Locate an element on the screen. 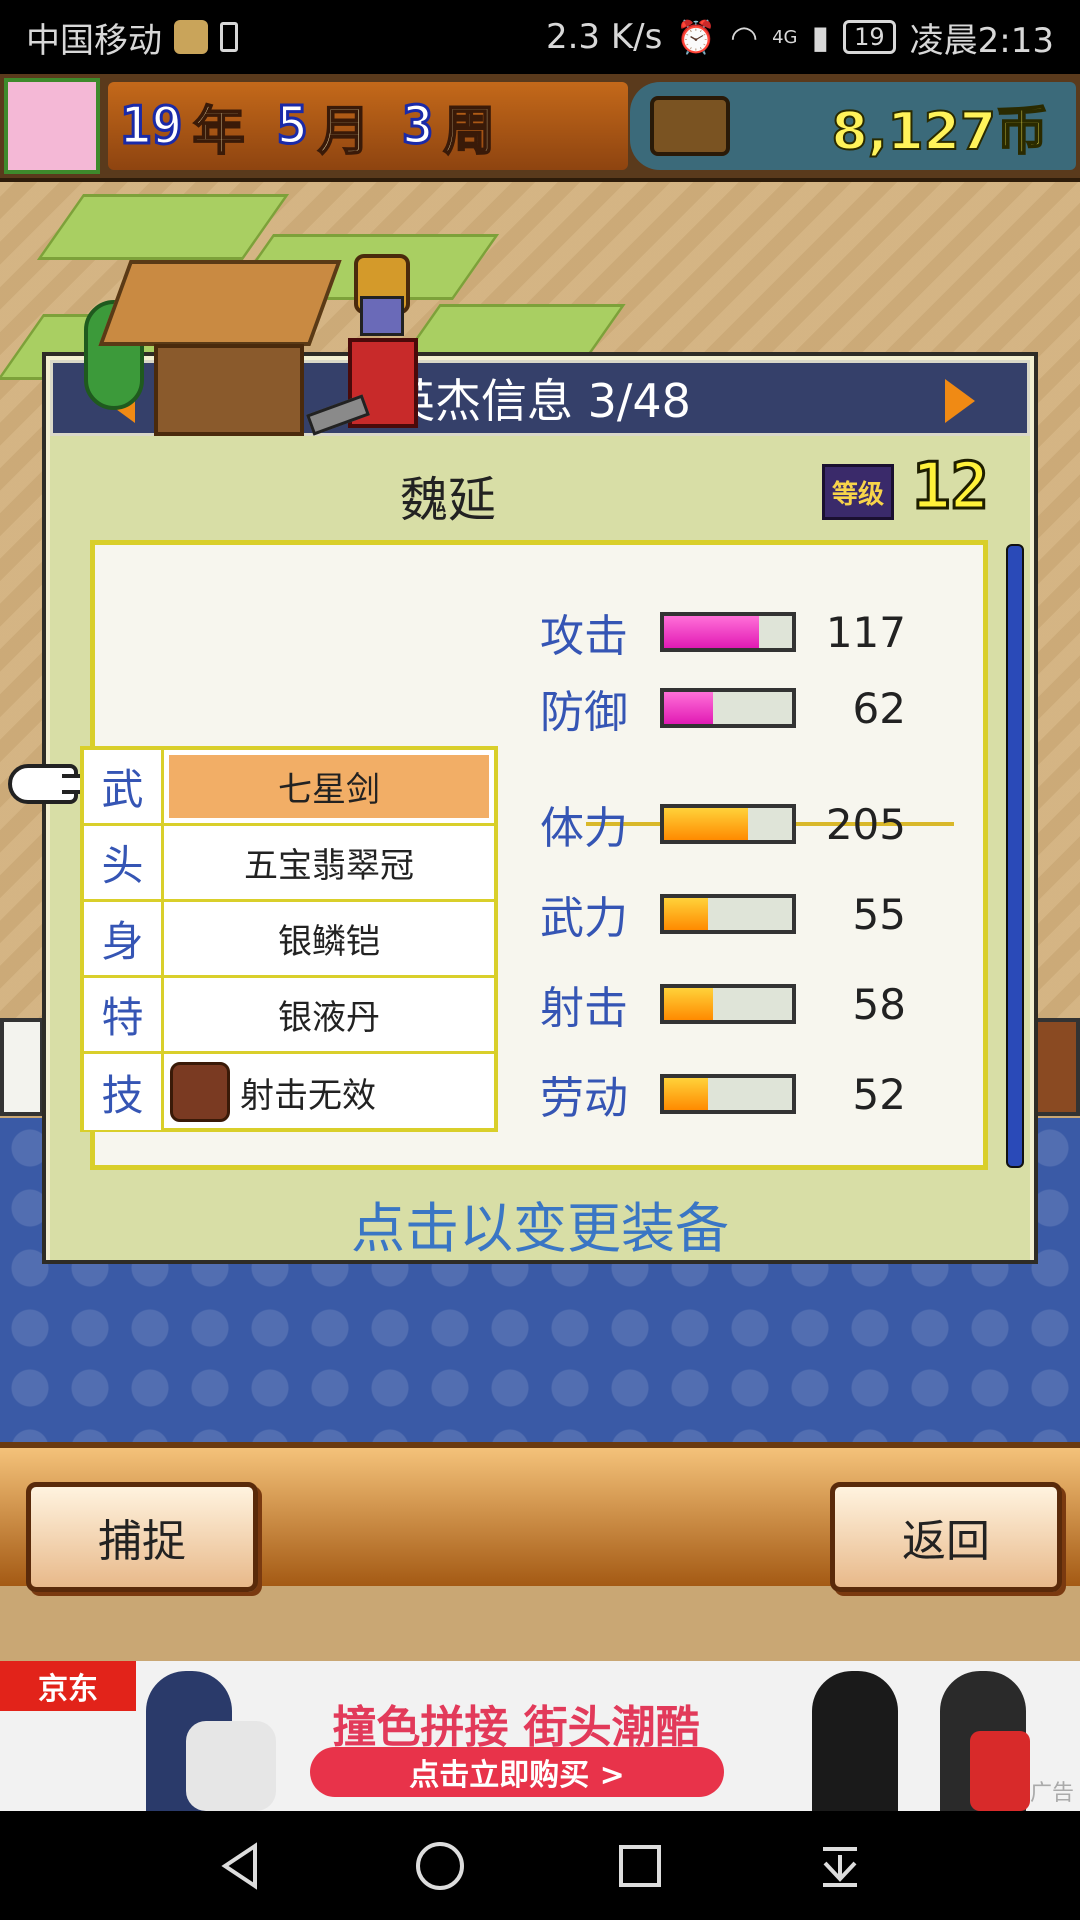 The height and width of the screenshot is (1920, 1080). year-number: 19 is located at coordinates (152, 126).